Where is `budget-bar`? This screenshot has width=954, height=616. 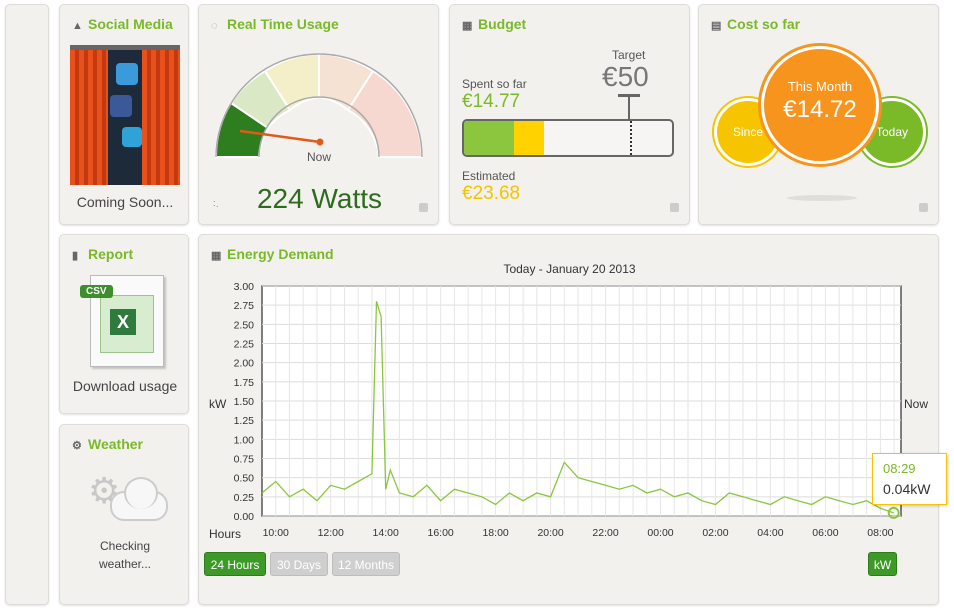
budget-bar is located at coordinates (568, 138).